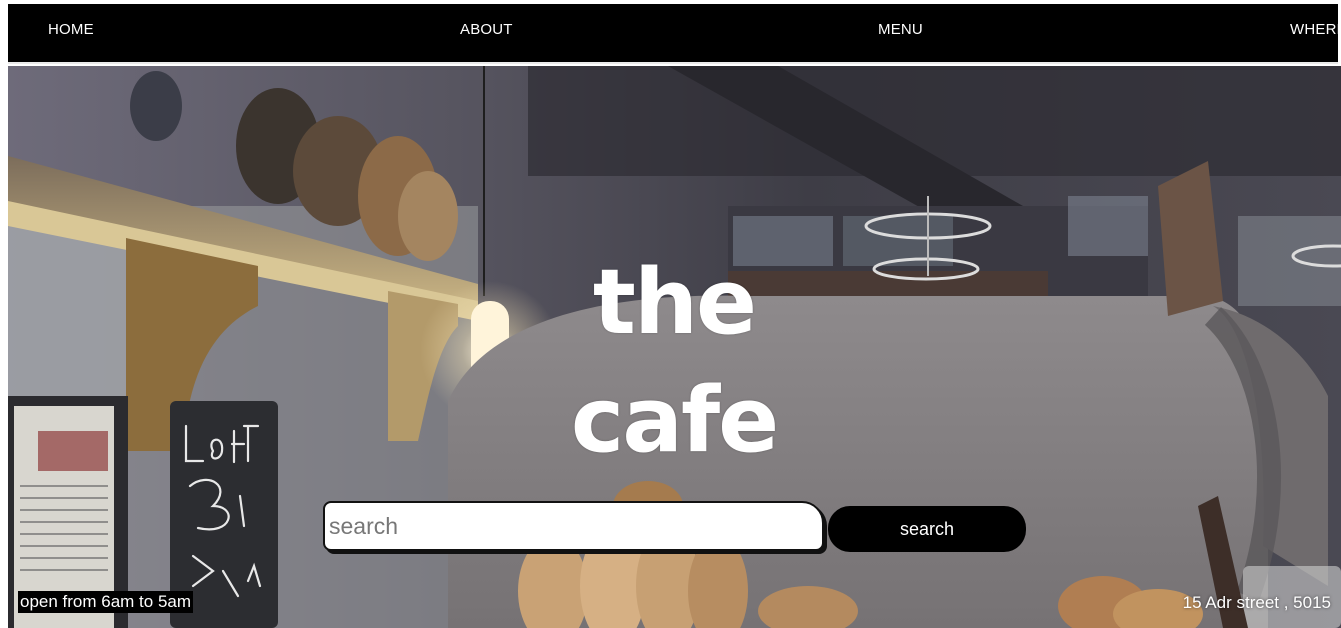 This screenshot has width=1341, height=628. I want to click on search-input, so click(573, 526).